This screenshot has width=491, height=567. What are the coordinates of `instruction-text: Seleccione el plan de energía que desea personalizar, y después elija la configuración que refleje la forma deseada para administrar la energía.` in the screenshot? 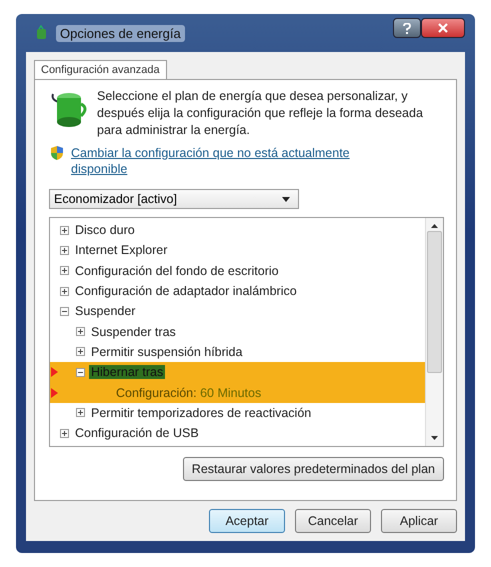 It's located at (260, 113).